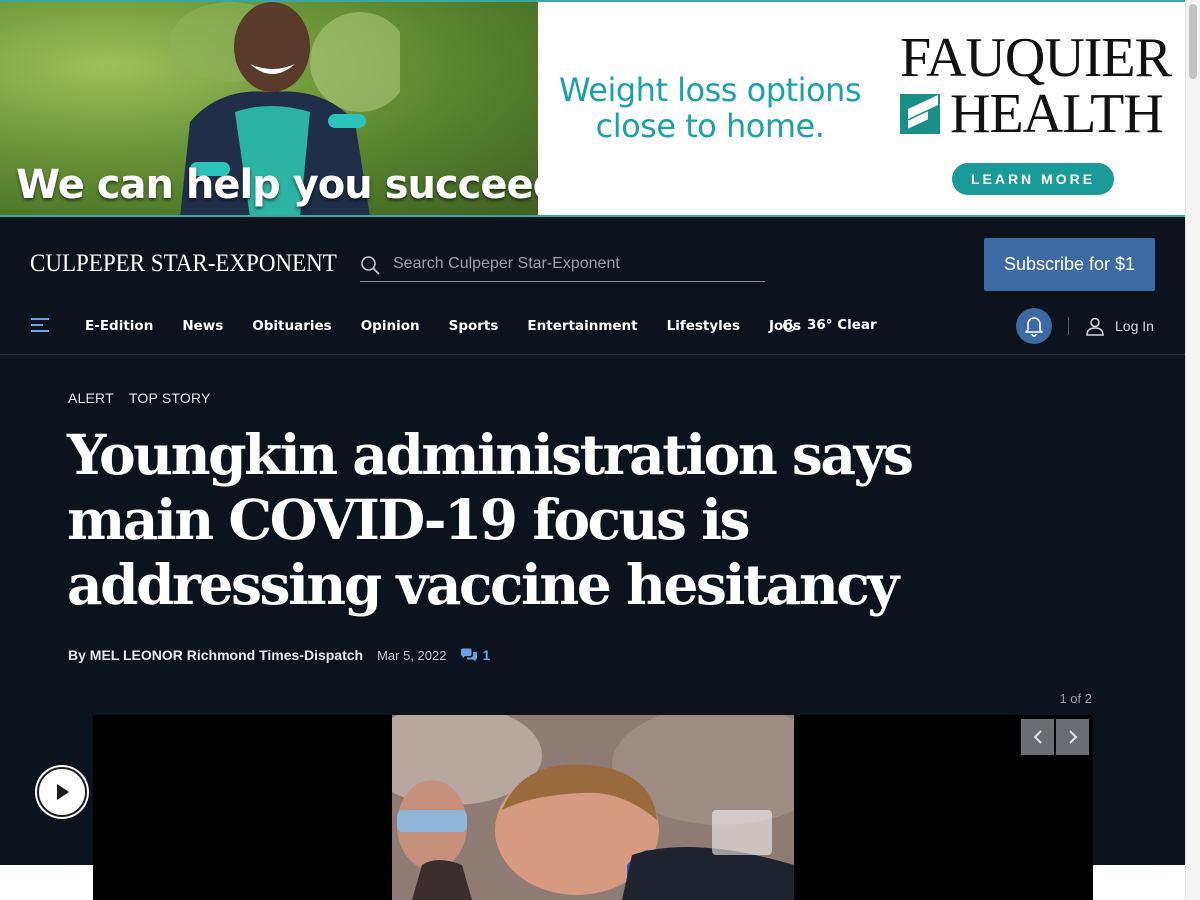 The height and width of the screenshot is (900, 1200). I want to click on gallery-photo-image, so click(593, 807).